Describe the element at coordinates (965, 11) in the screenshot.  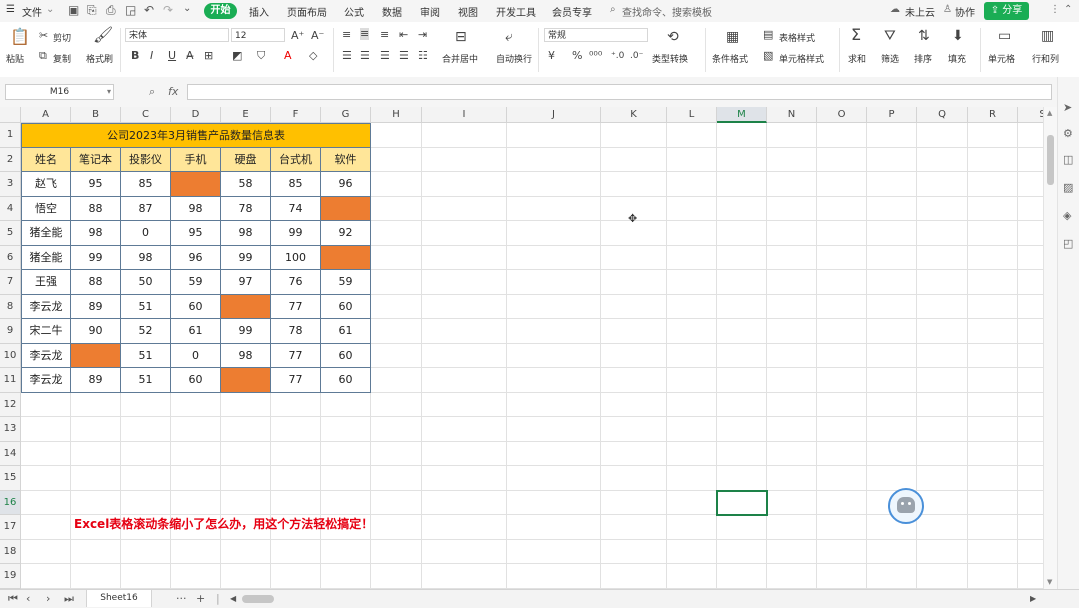
I see `collab-button: 协作` at that location.